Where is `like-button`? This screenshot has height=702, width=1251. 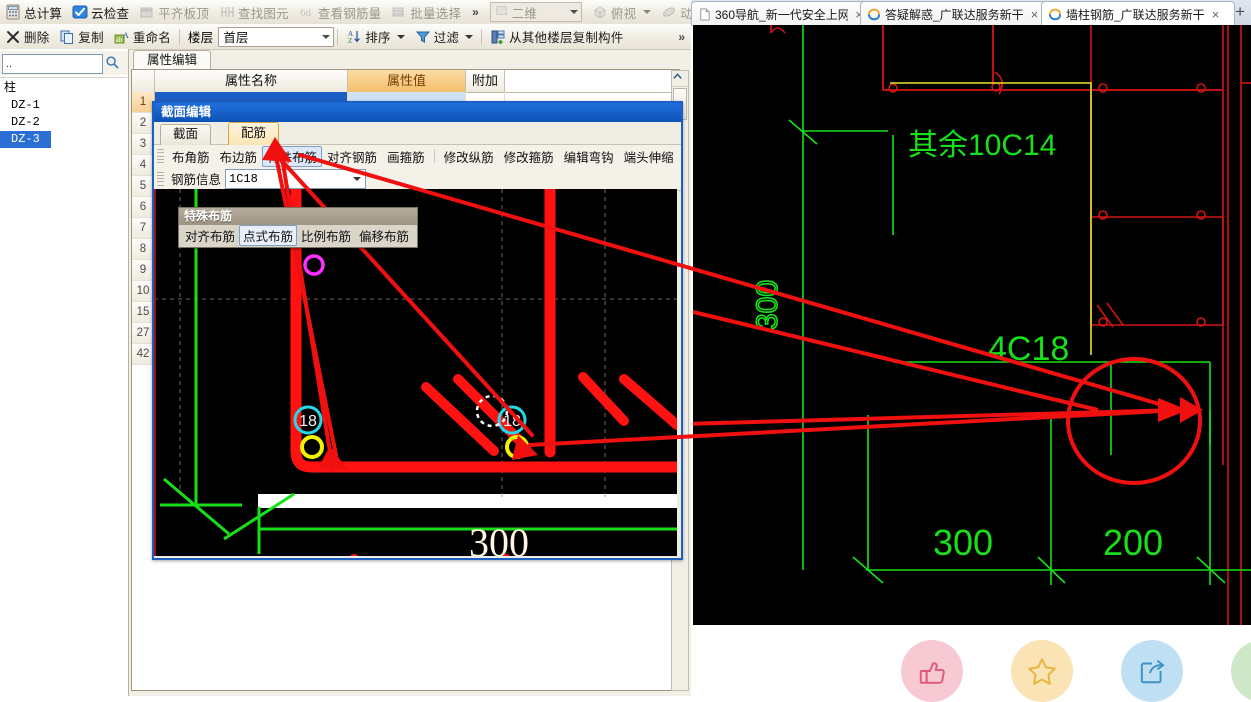 like-button is located at coordinates (932, 671).